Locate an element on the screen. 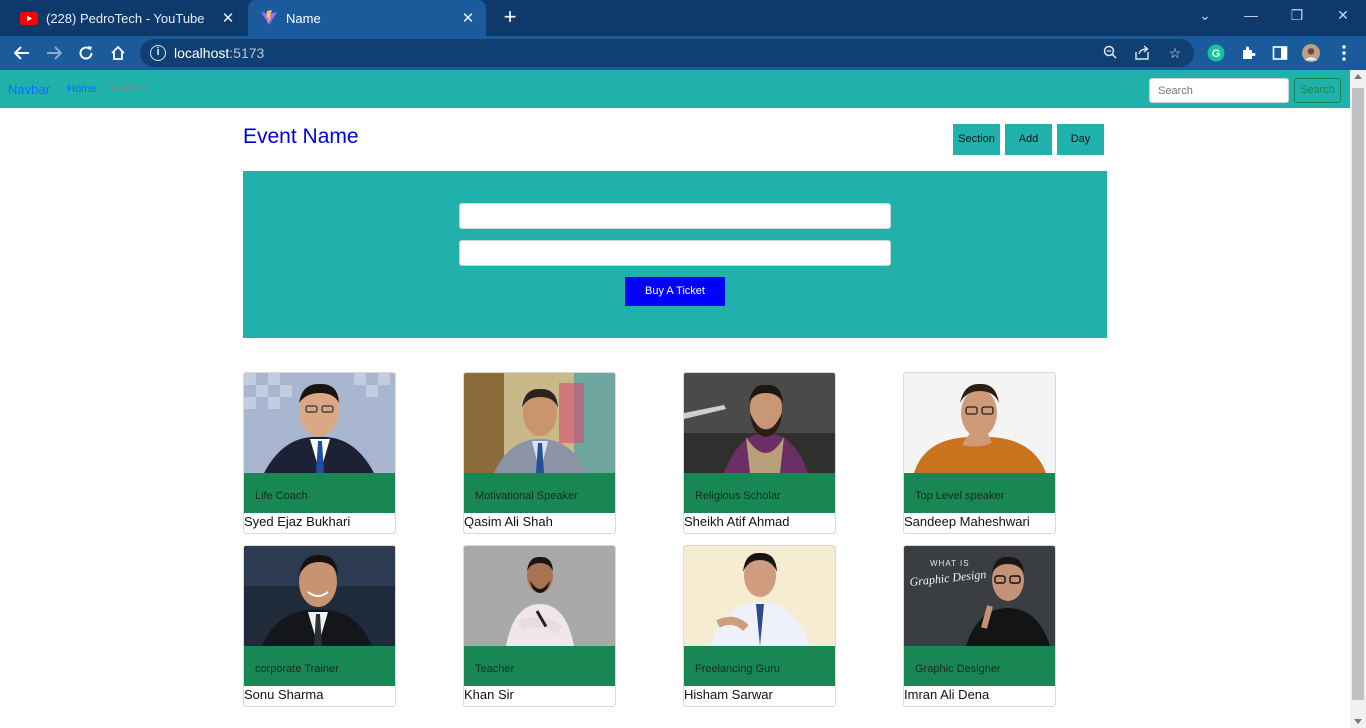  section-button: Section is located at coordinates (976, 139).